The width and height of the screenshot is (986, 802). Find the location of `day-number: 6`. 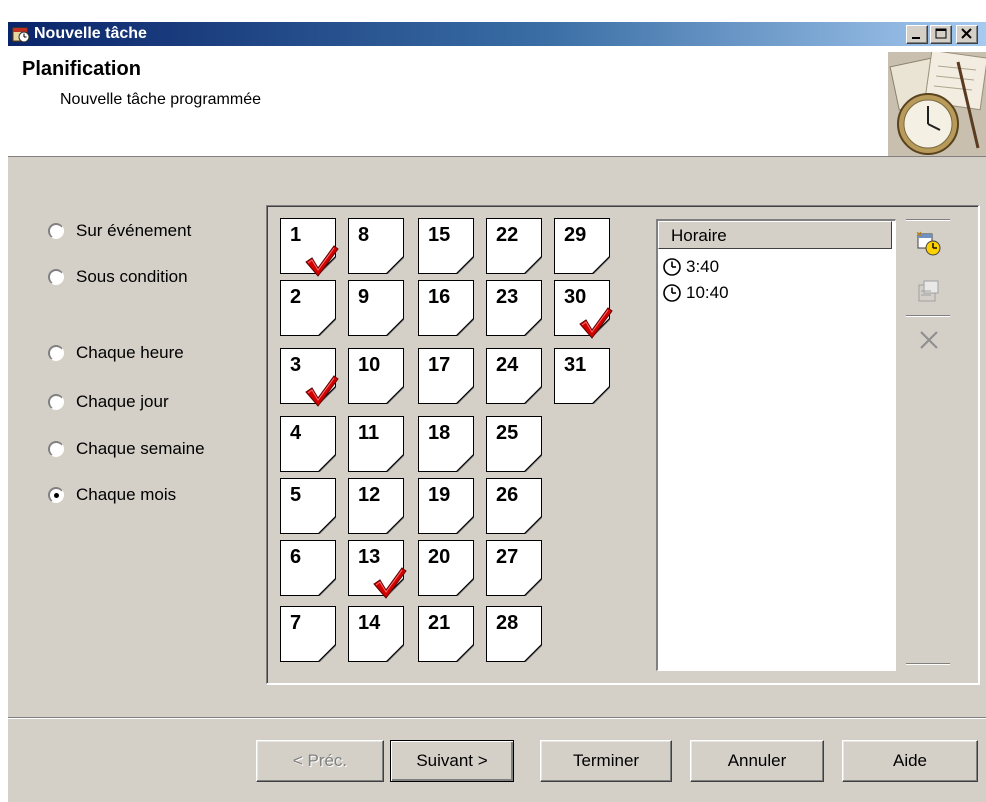

day-number: 6 is located at coordinates (296, 557).